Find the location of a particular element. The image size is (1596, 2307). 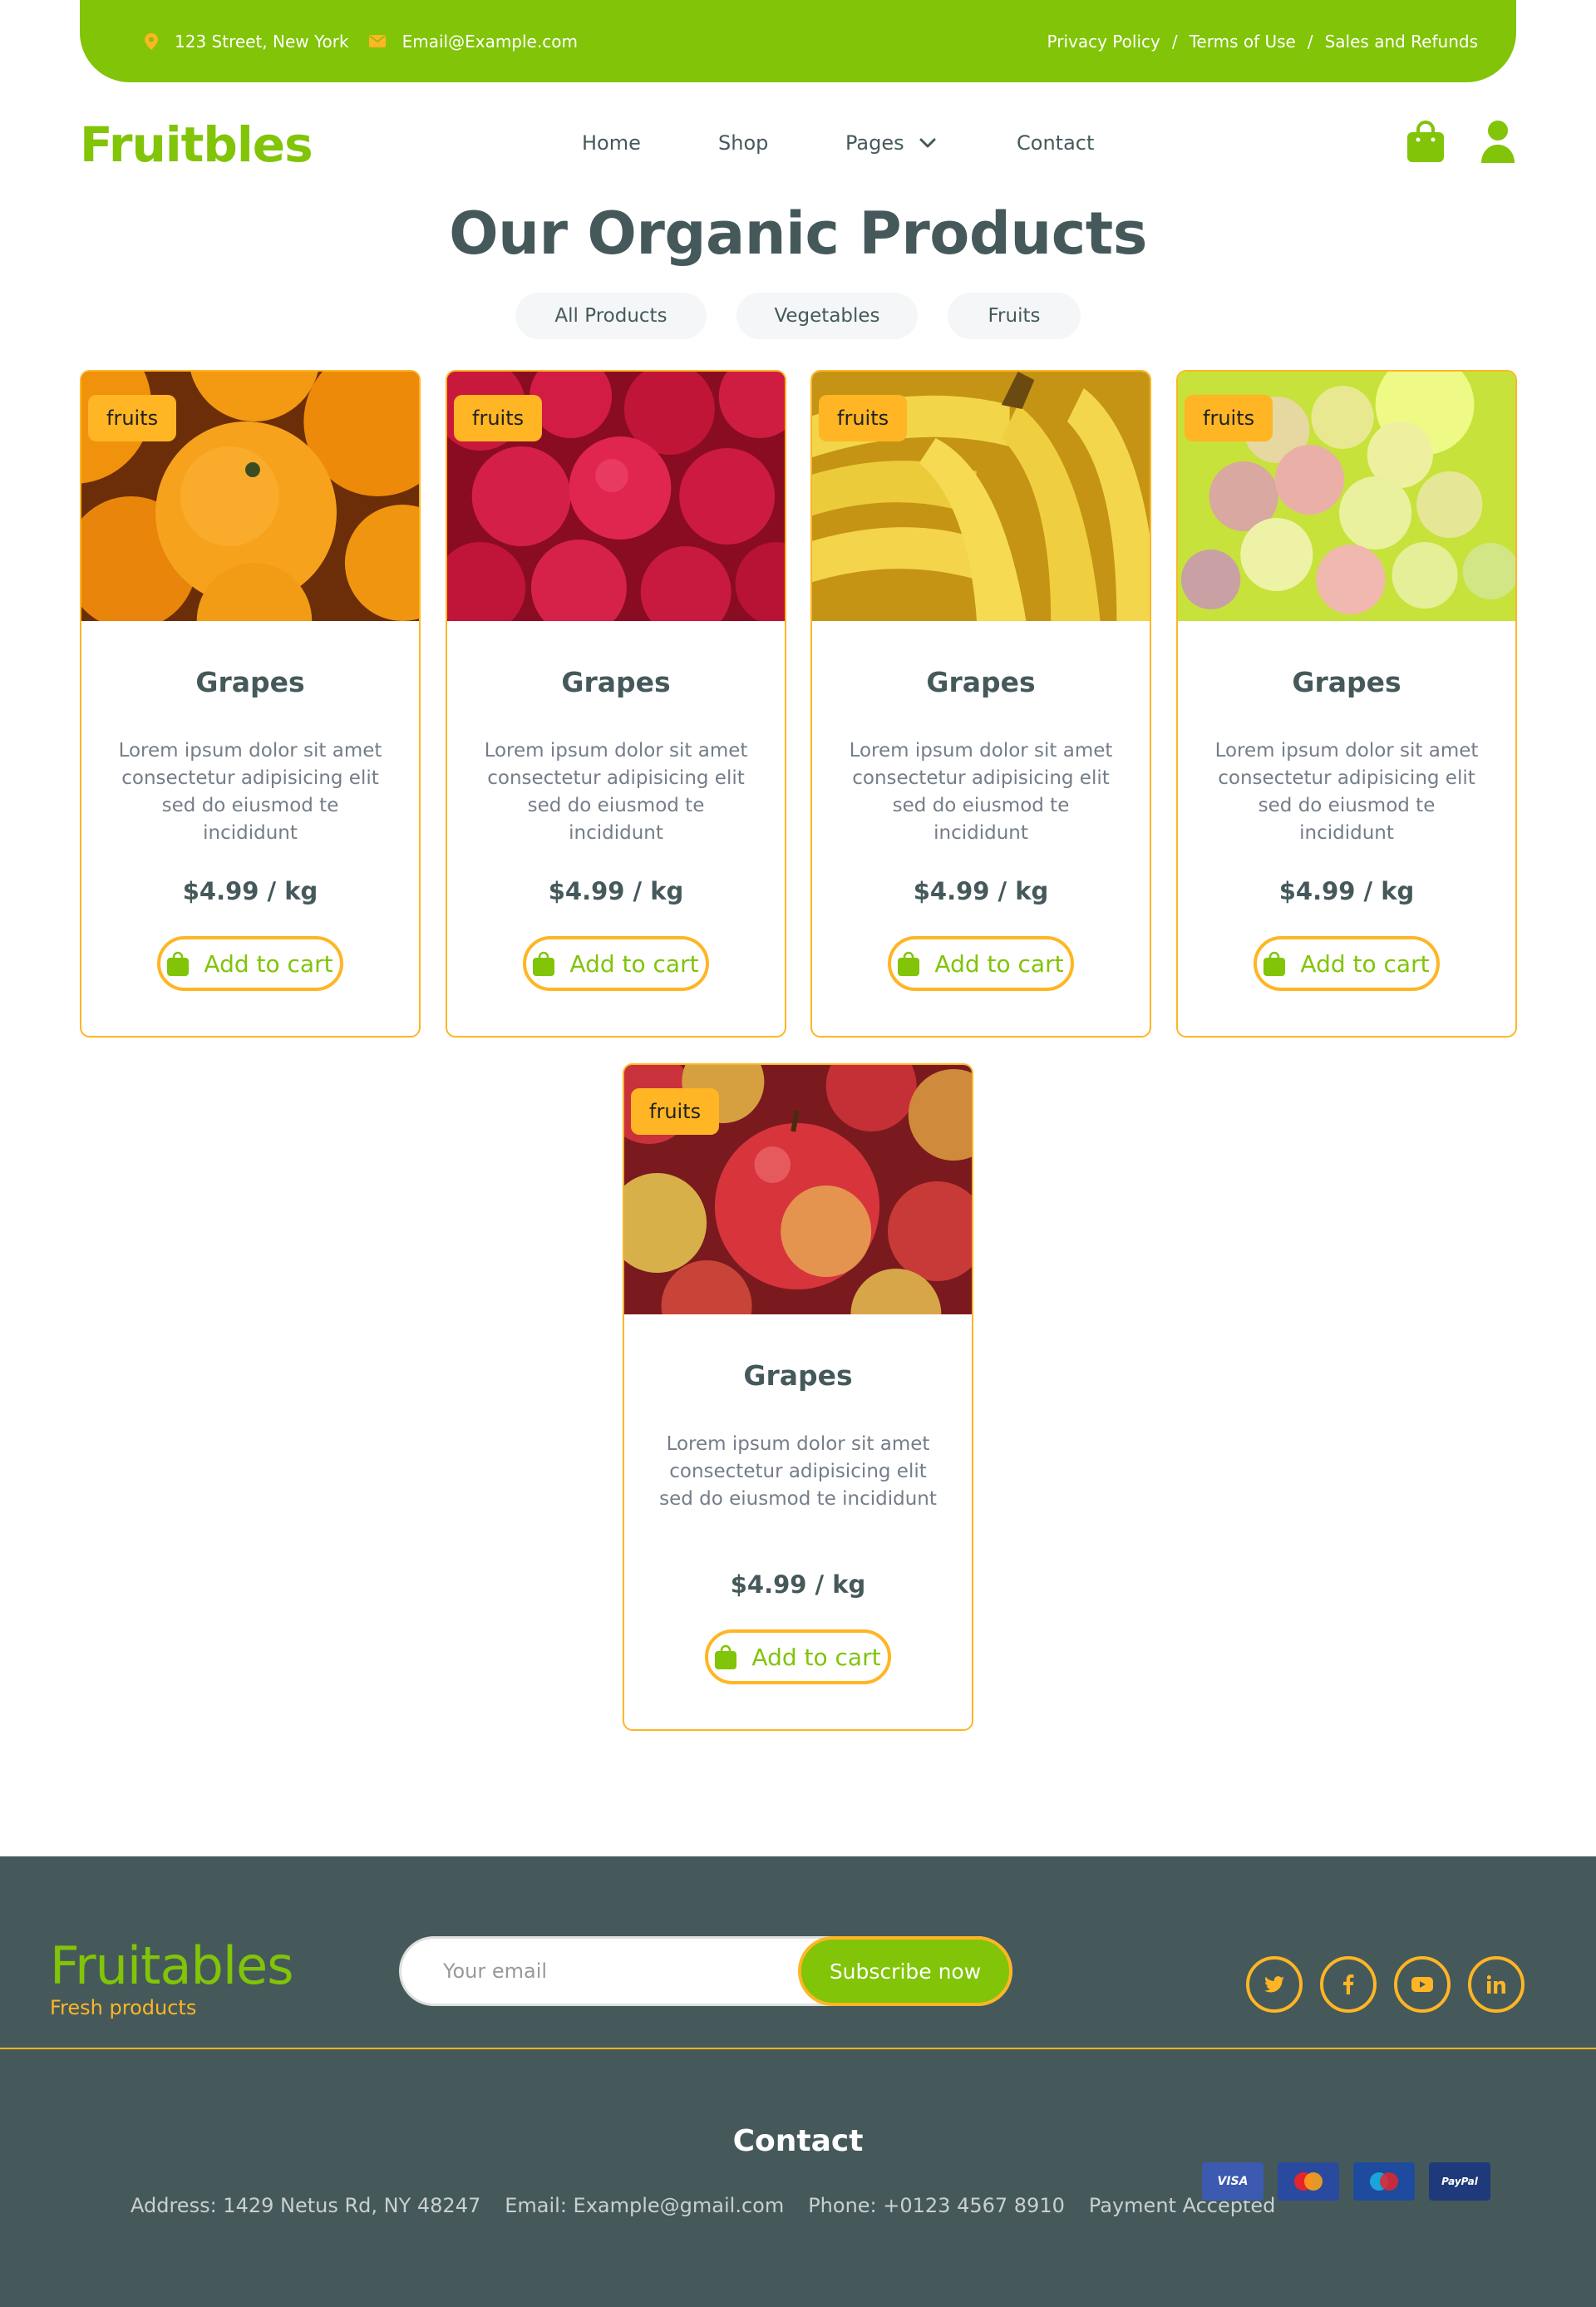

paypal-icon: PayPal is located at coordinates (1459, 2181).